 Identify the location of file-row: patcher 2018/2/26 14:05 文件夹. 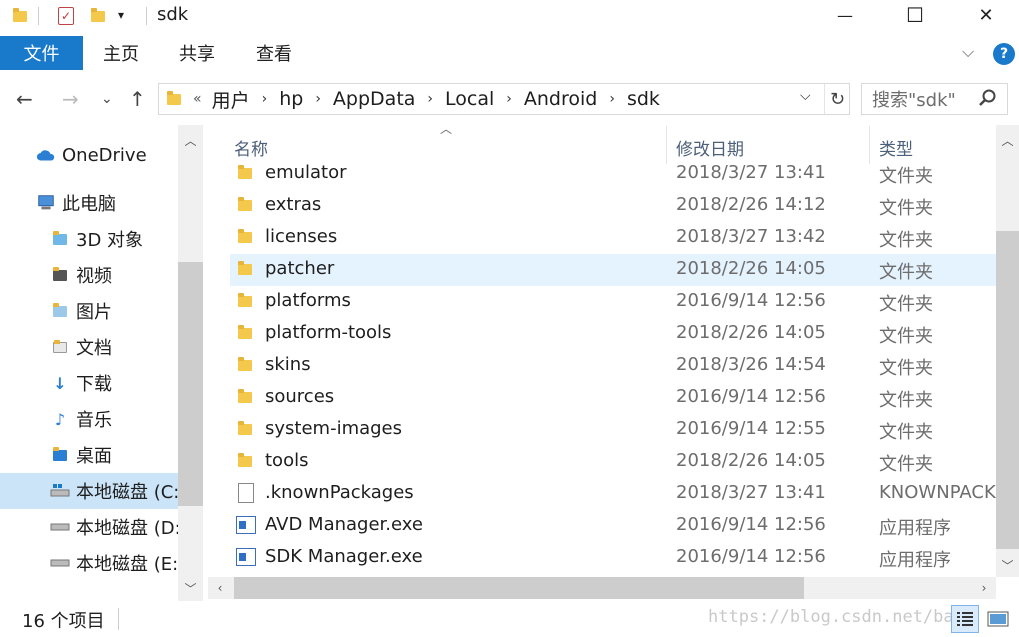
(613, 270).